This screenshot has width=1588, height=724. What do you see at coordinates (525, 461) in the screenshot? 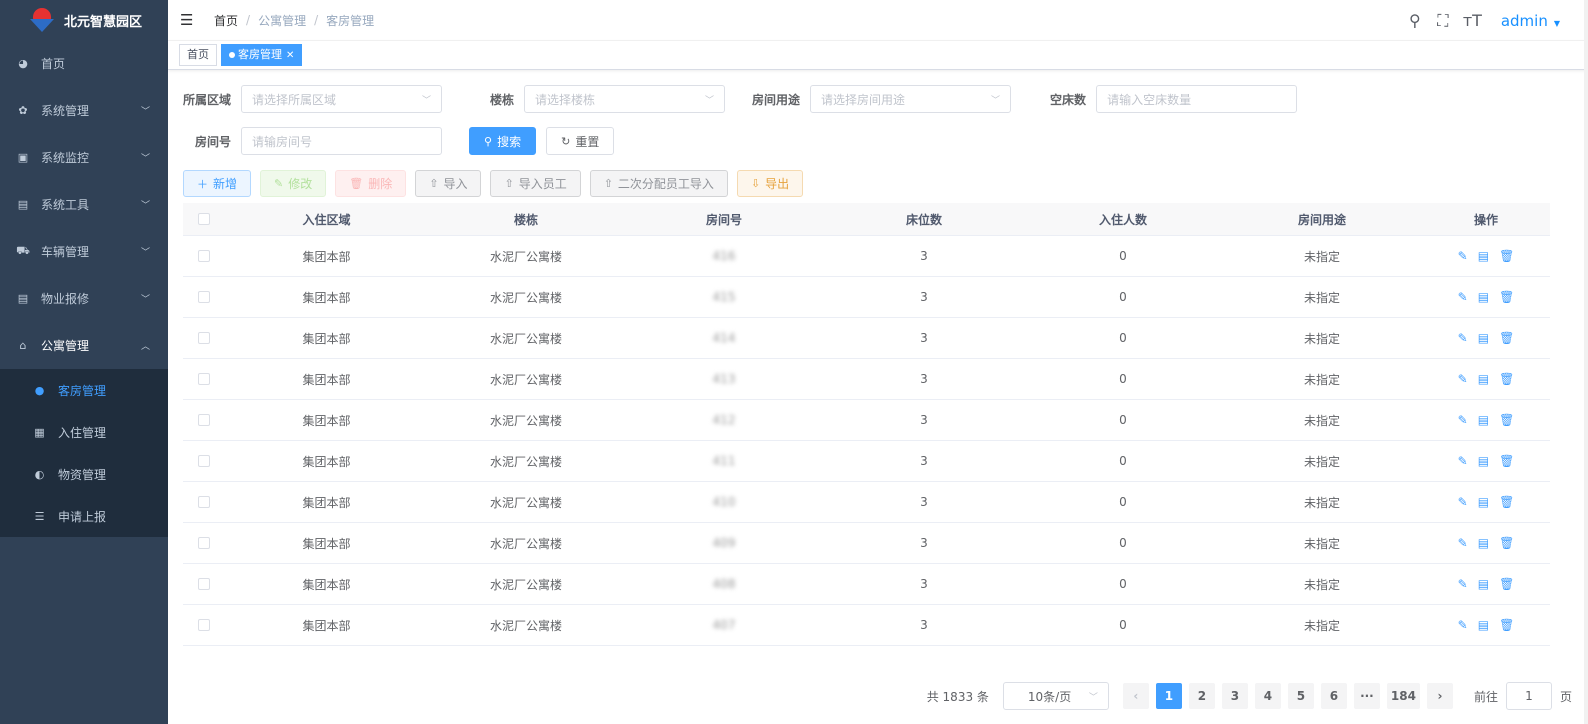
I see `cell-building: 水泥厂公寓楼` at bounding box center [525, 461].